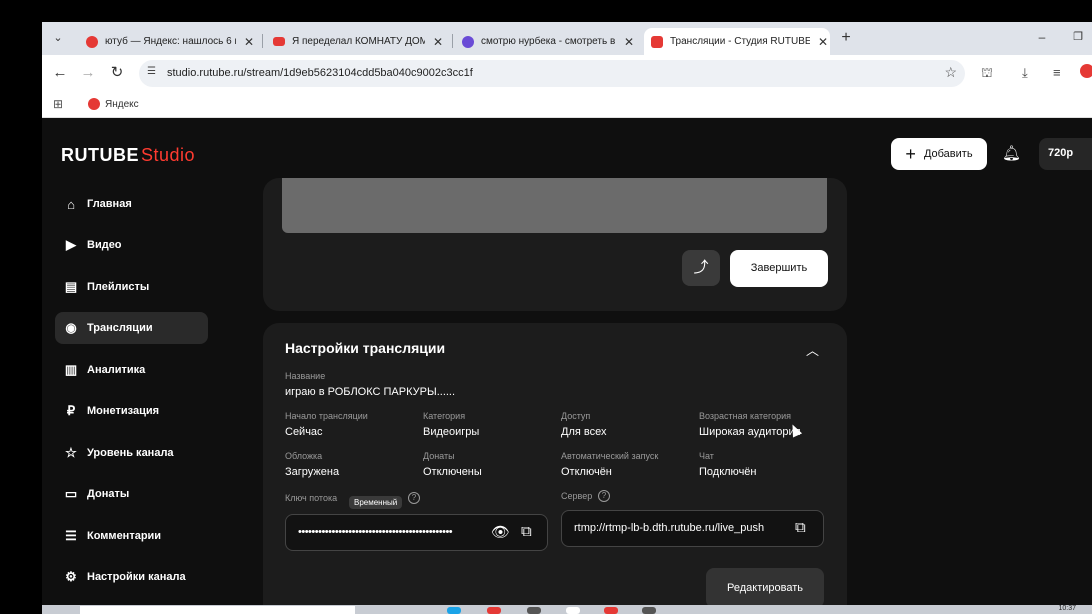 The width and height of the screenshot is (1092, 614). I want to click on menu-icon: ≡, so click(1057, 72).